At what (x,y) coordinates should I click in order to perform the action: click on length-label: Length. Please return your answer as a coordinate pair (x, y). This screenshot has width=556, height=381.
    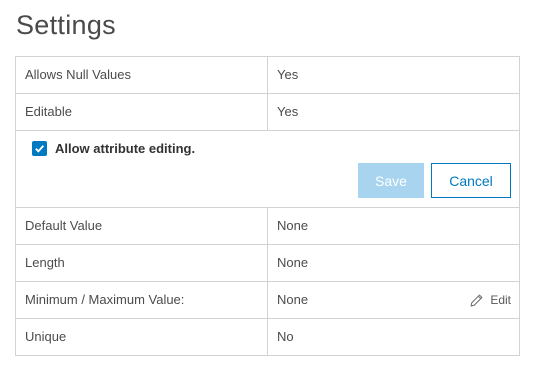
    Looking at the image, I should click on (142, 263).